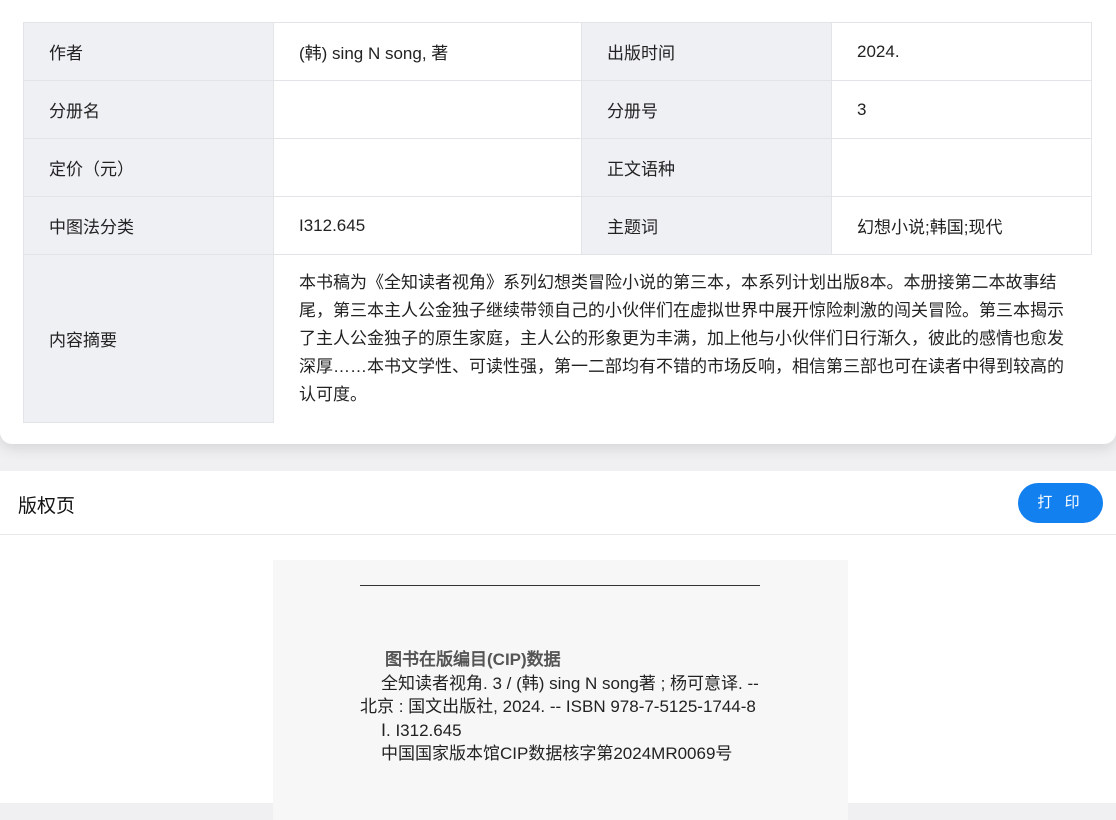  What do you see at coordinates (961, 109) in the screenshot?
I see `field-value: 3` at bounding box center [961, 109].